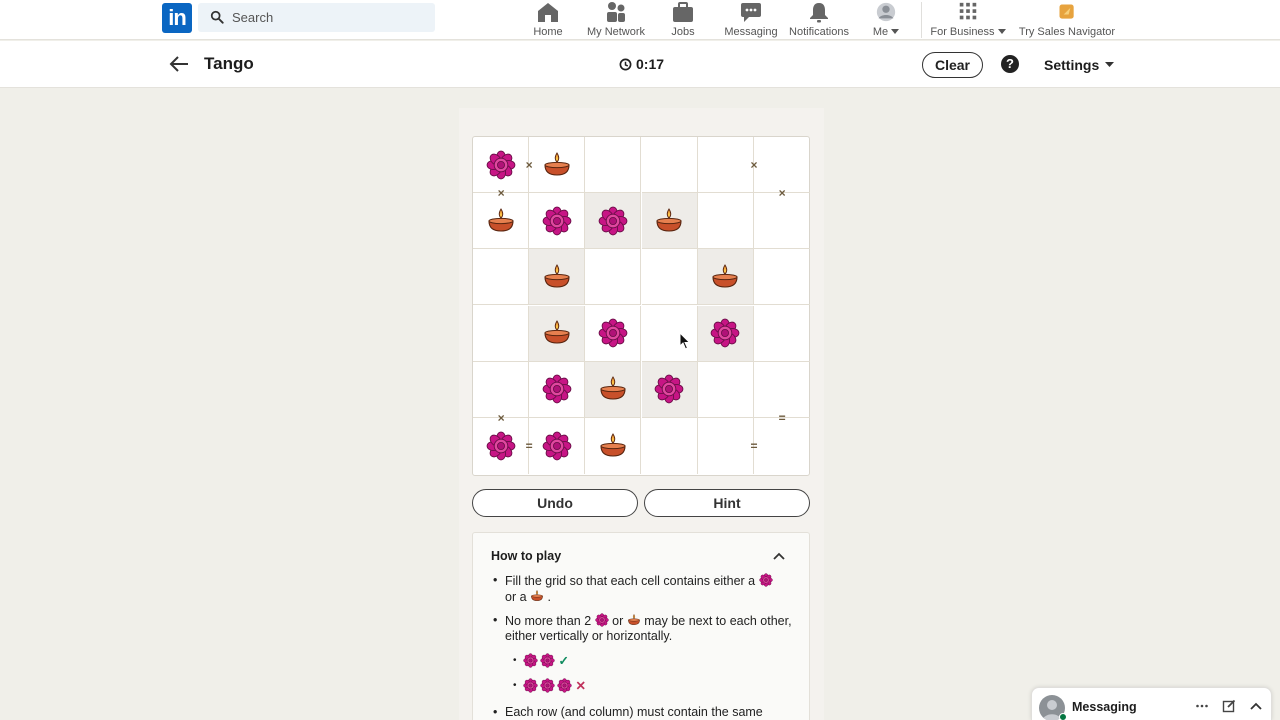  What do you see at coordinates (501, 389) in the screenshot?
I see `grid-cell-r4c0` at bounding box center [501, 389].